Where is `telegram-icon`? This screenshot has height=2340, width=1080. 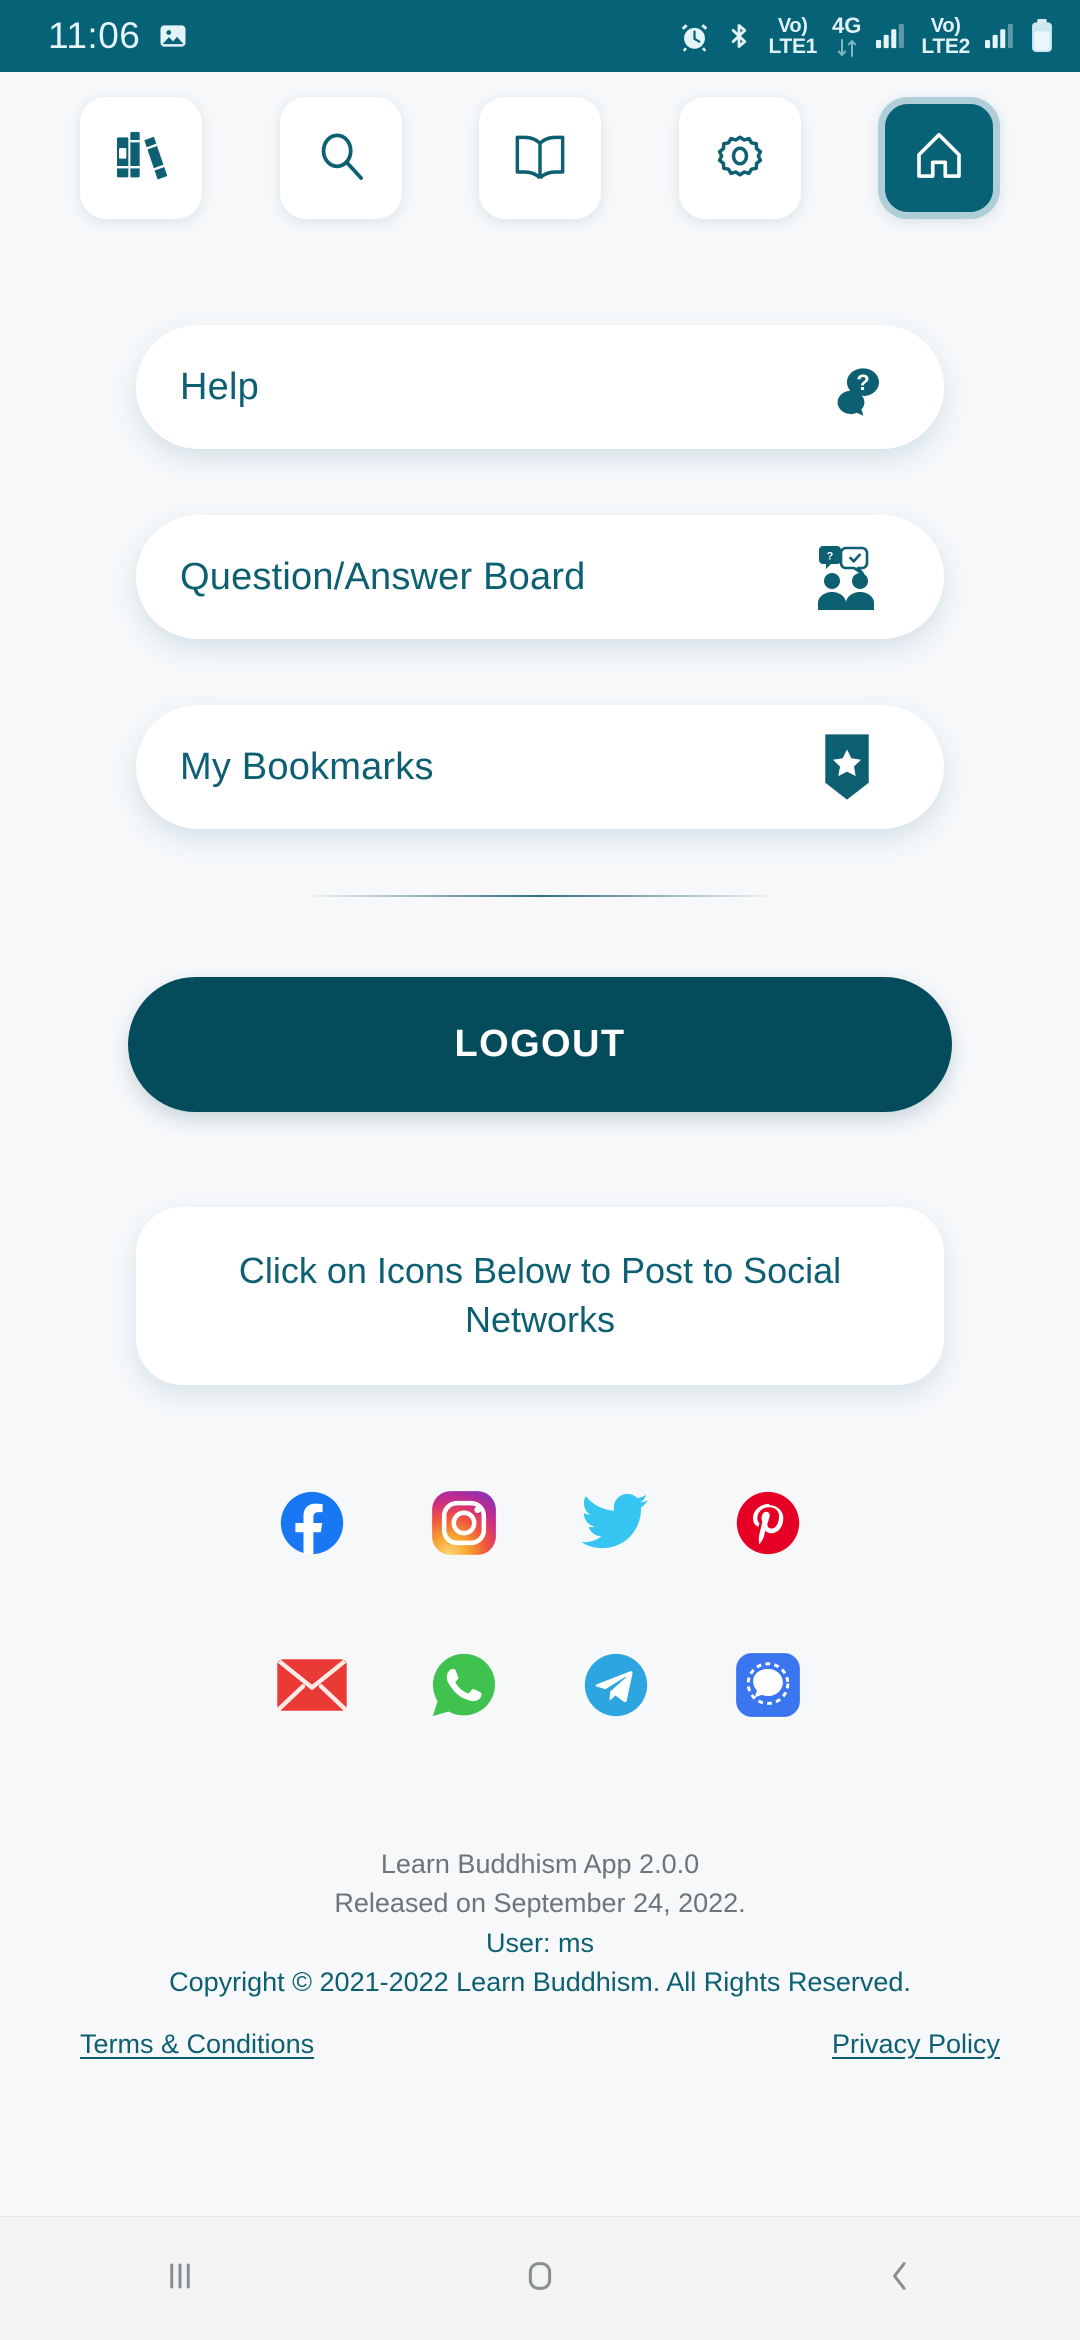
telegram-icon is located at coordinates (616, 1685).